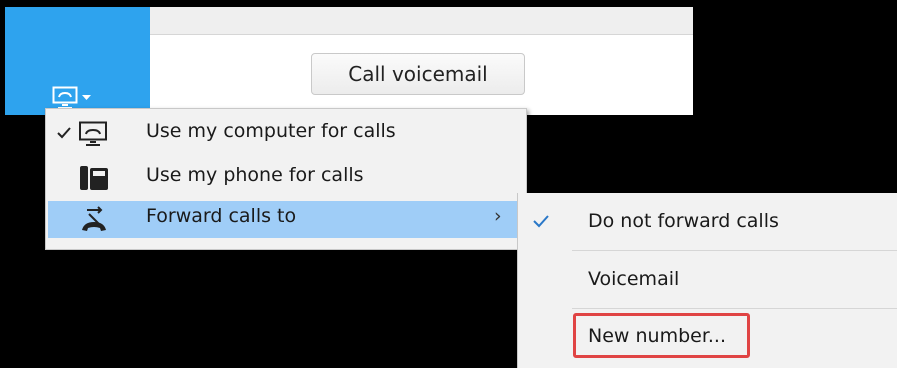 This screenshot has height=368, width=897. Describe the element at coordinates (707, 279) in the screenshot. I see `submenu-item-voicemail: Voicemail` at that location.